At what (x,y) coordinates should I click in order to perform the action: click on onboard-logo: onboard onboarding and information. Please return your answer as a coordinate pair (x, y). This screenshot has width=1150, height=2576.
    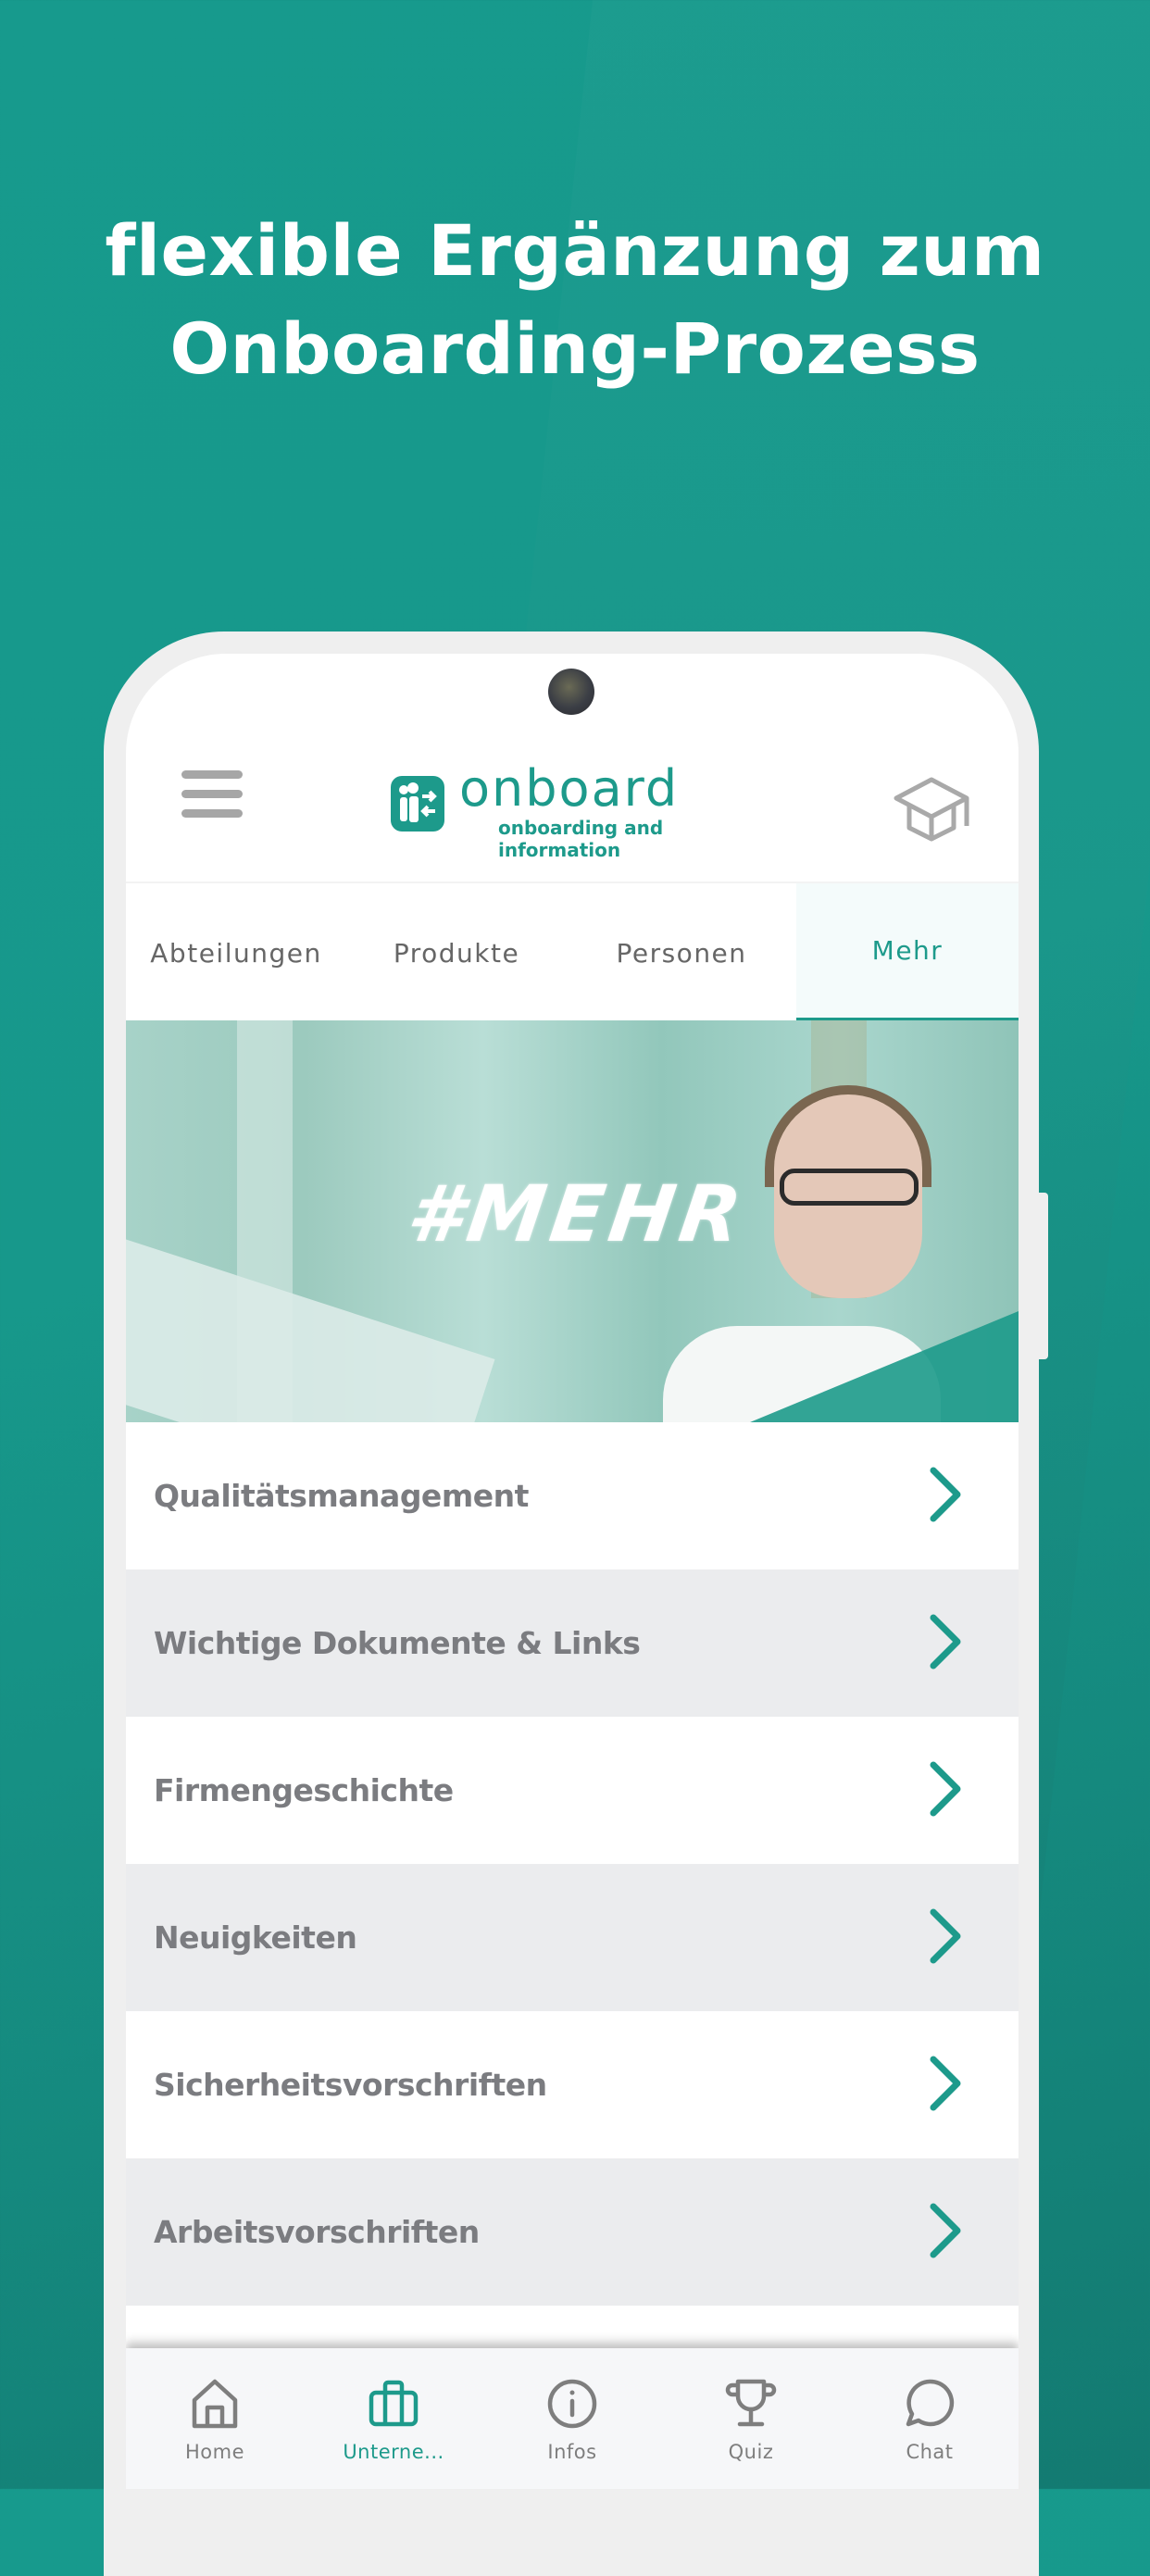
    Looking at the image, I should click on (576, 810).